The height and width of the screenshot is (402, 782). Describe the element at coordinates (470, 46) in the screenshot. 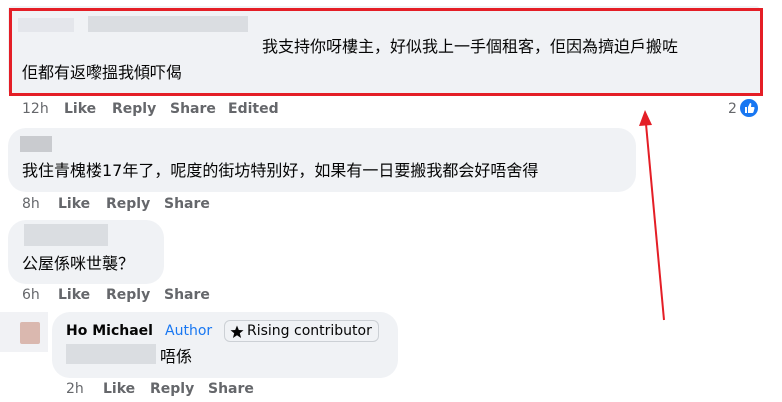

I see `comment-text-line-1: 我支持你呀樓主，好似我上一手個租客，佢因為擠迫戶搬咗` at that location.